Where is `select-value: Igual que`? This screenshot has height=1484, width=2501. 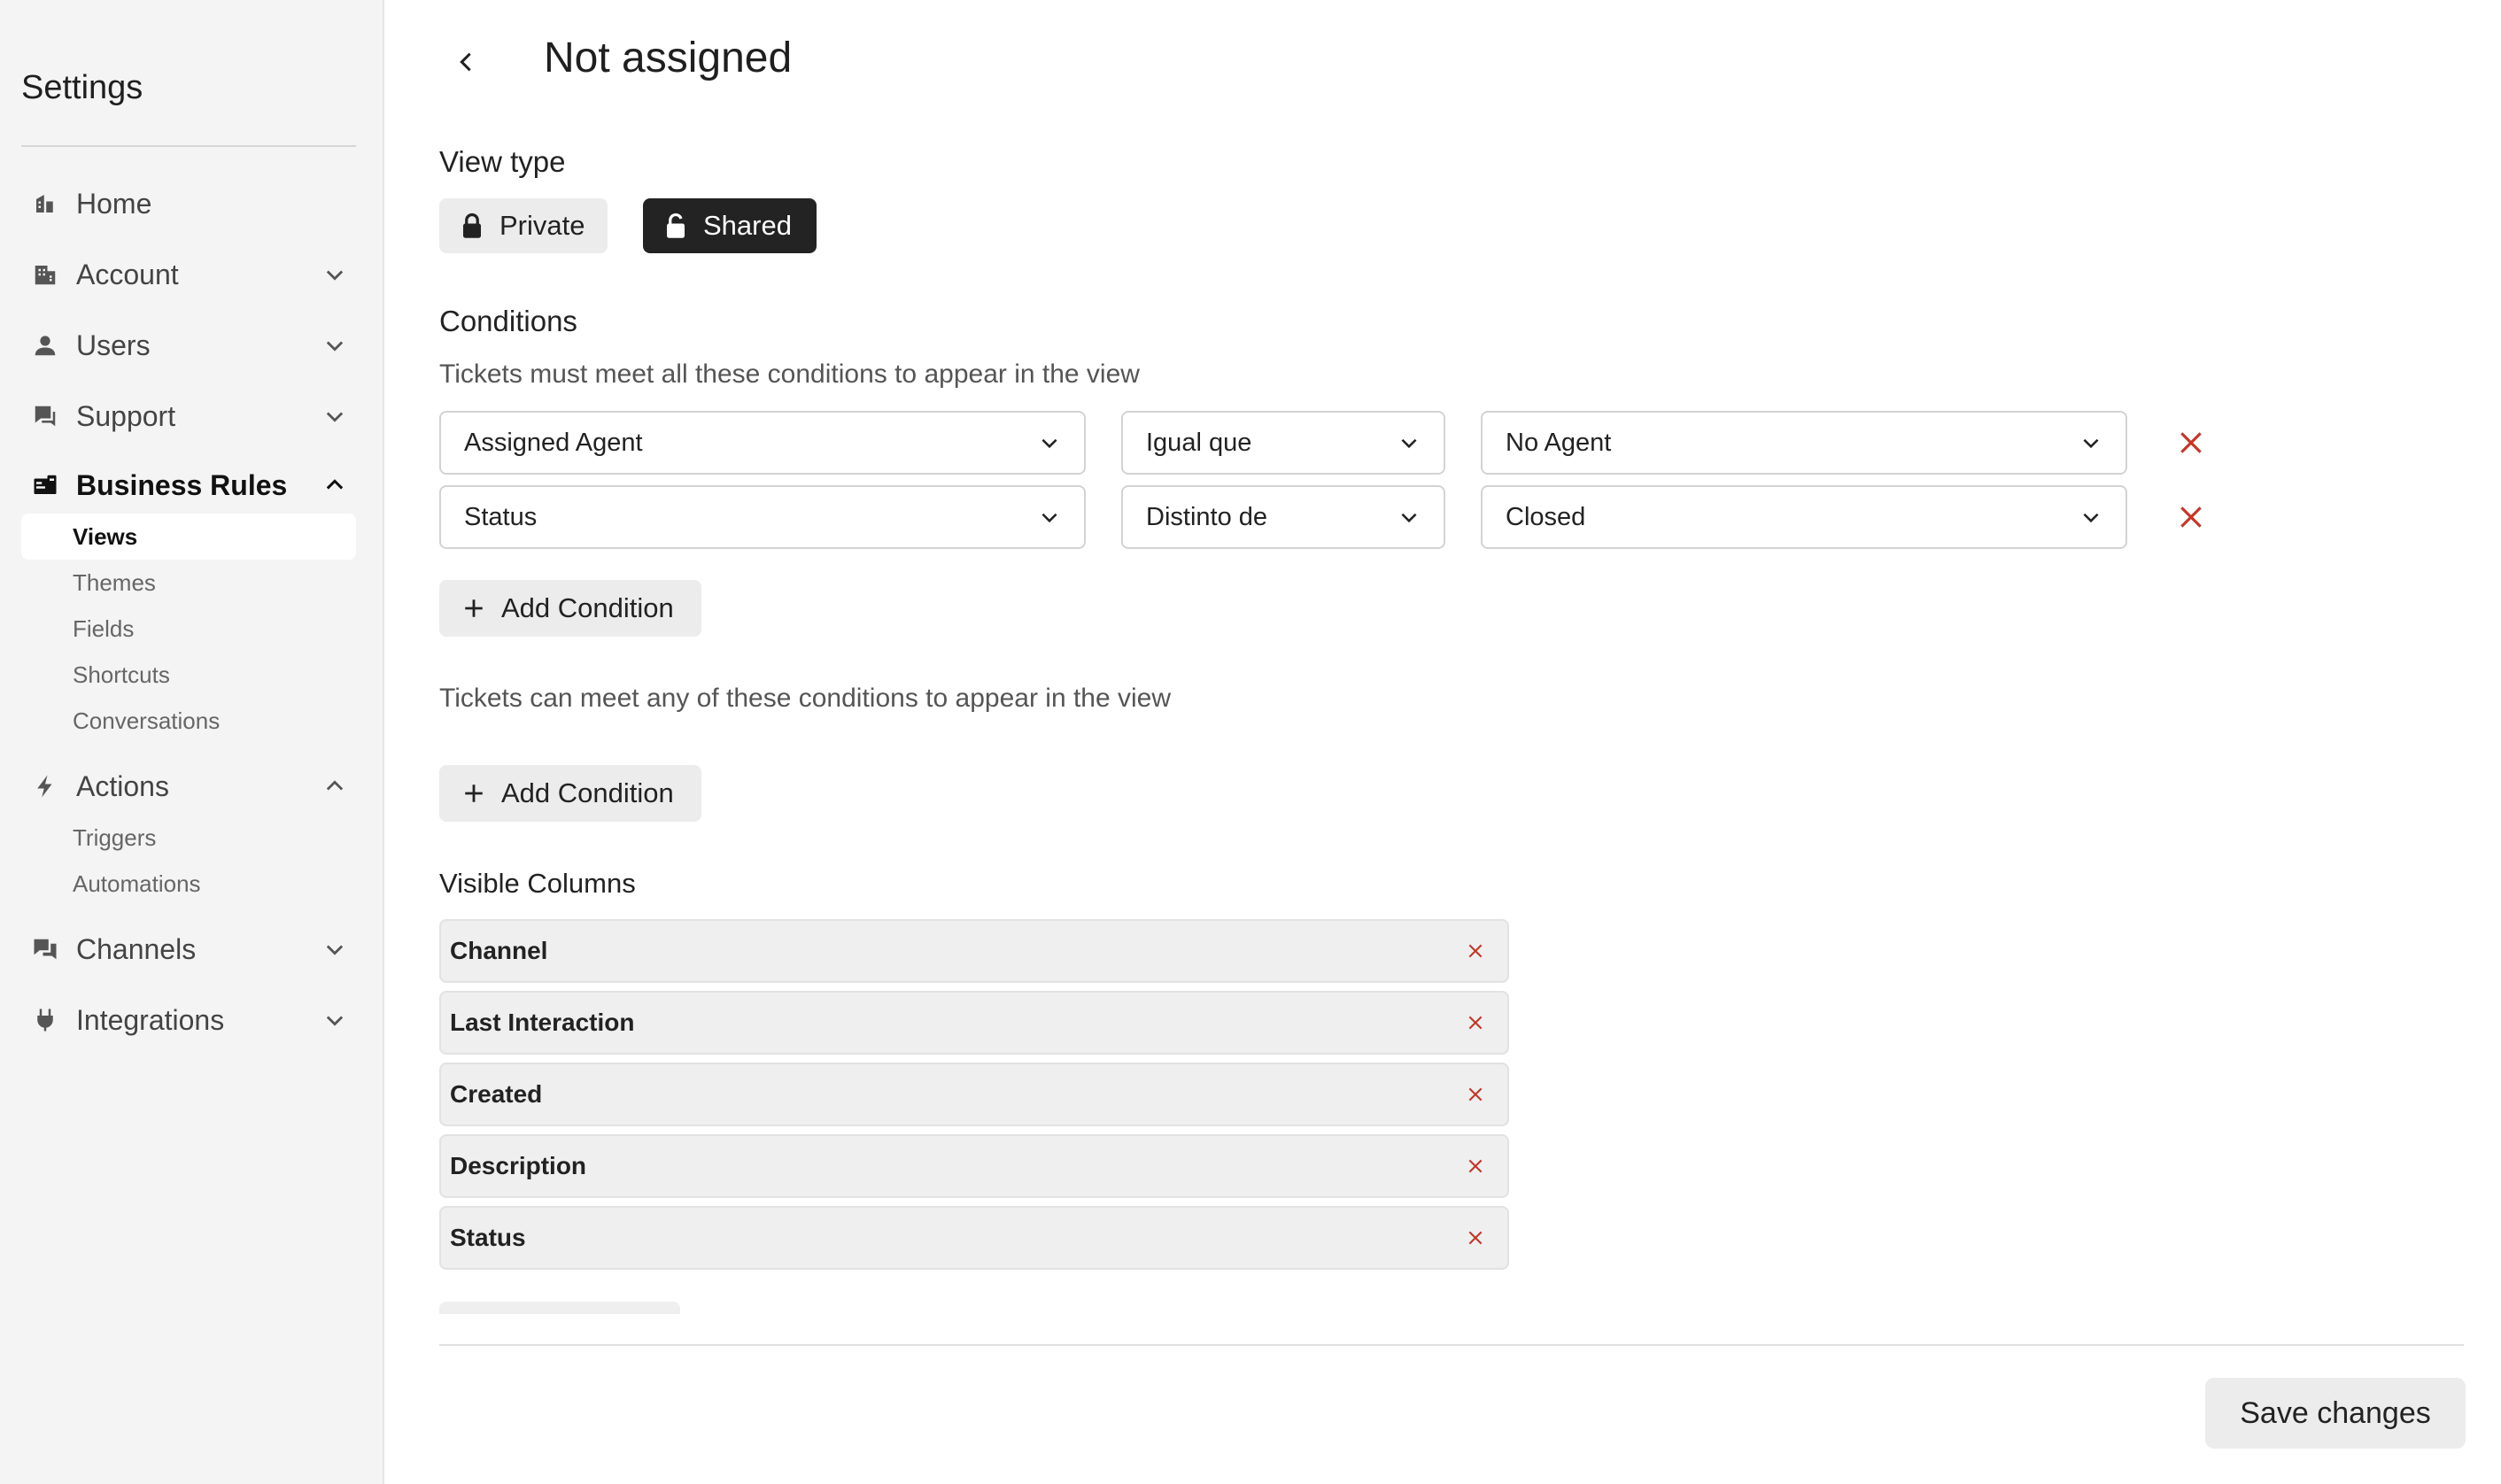
select-value: Igual que is located at coordinates (1199, 442).